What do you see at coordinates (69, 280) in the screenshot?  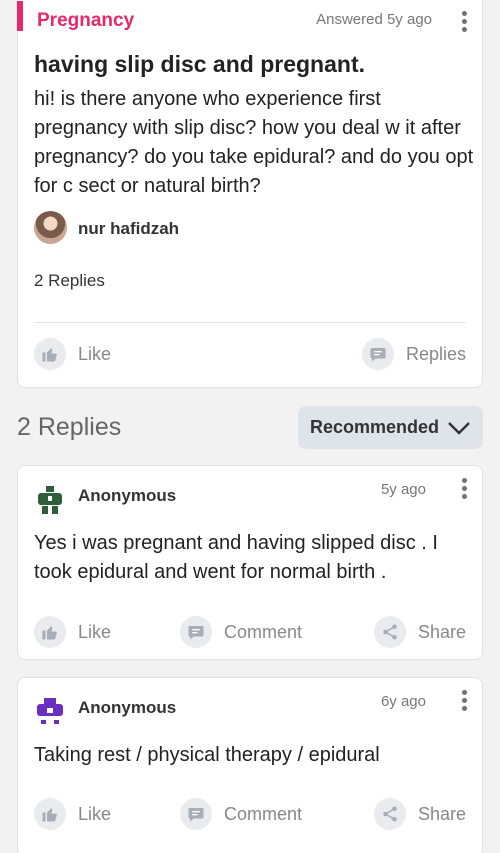 I see `reply-count: 2 Replies` at bounding box center [69, 280].